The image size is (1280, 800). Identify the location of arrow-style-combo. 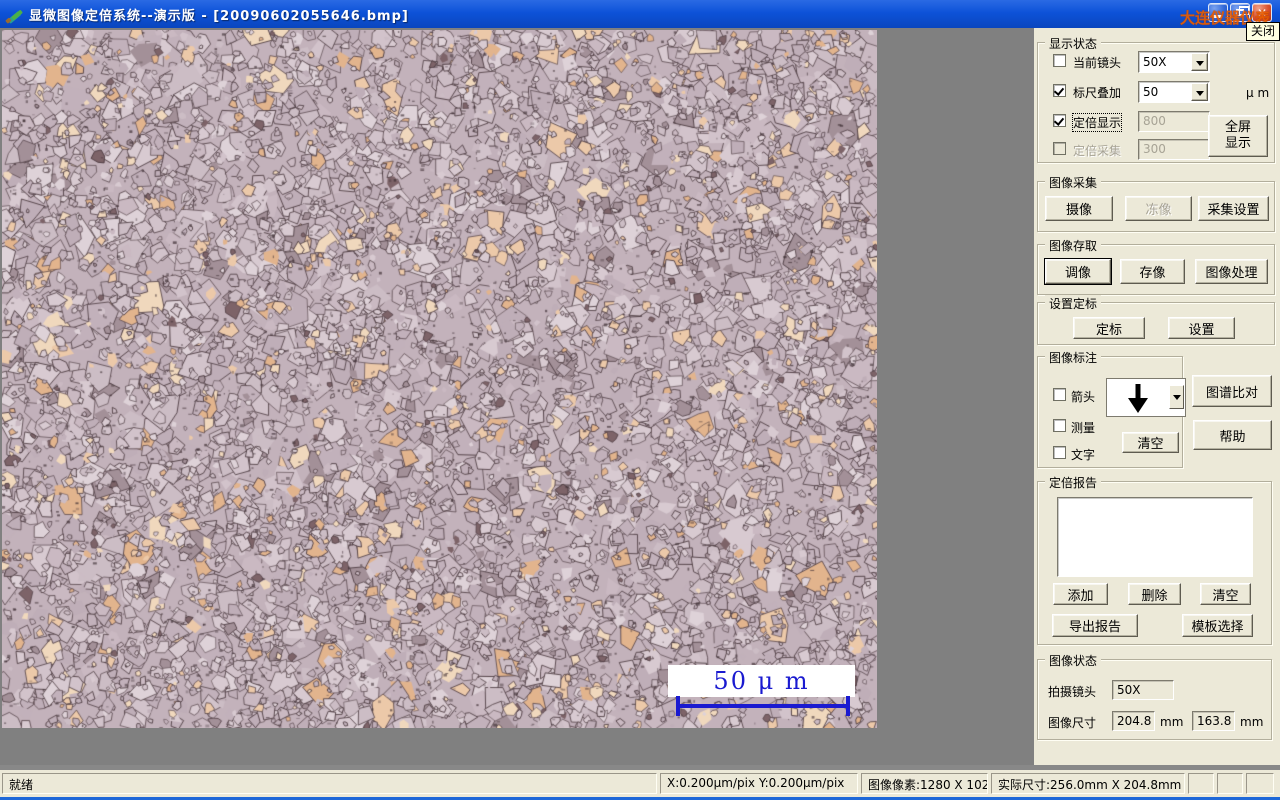
(1146, 397).